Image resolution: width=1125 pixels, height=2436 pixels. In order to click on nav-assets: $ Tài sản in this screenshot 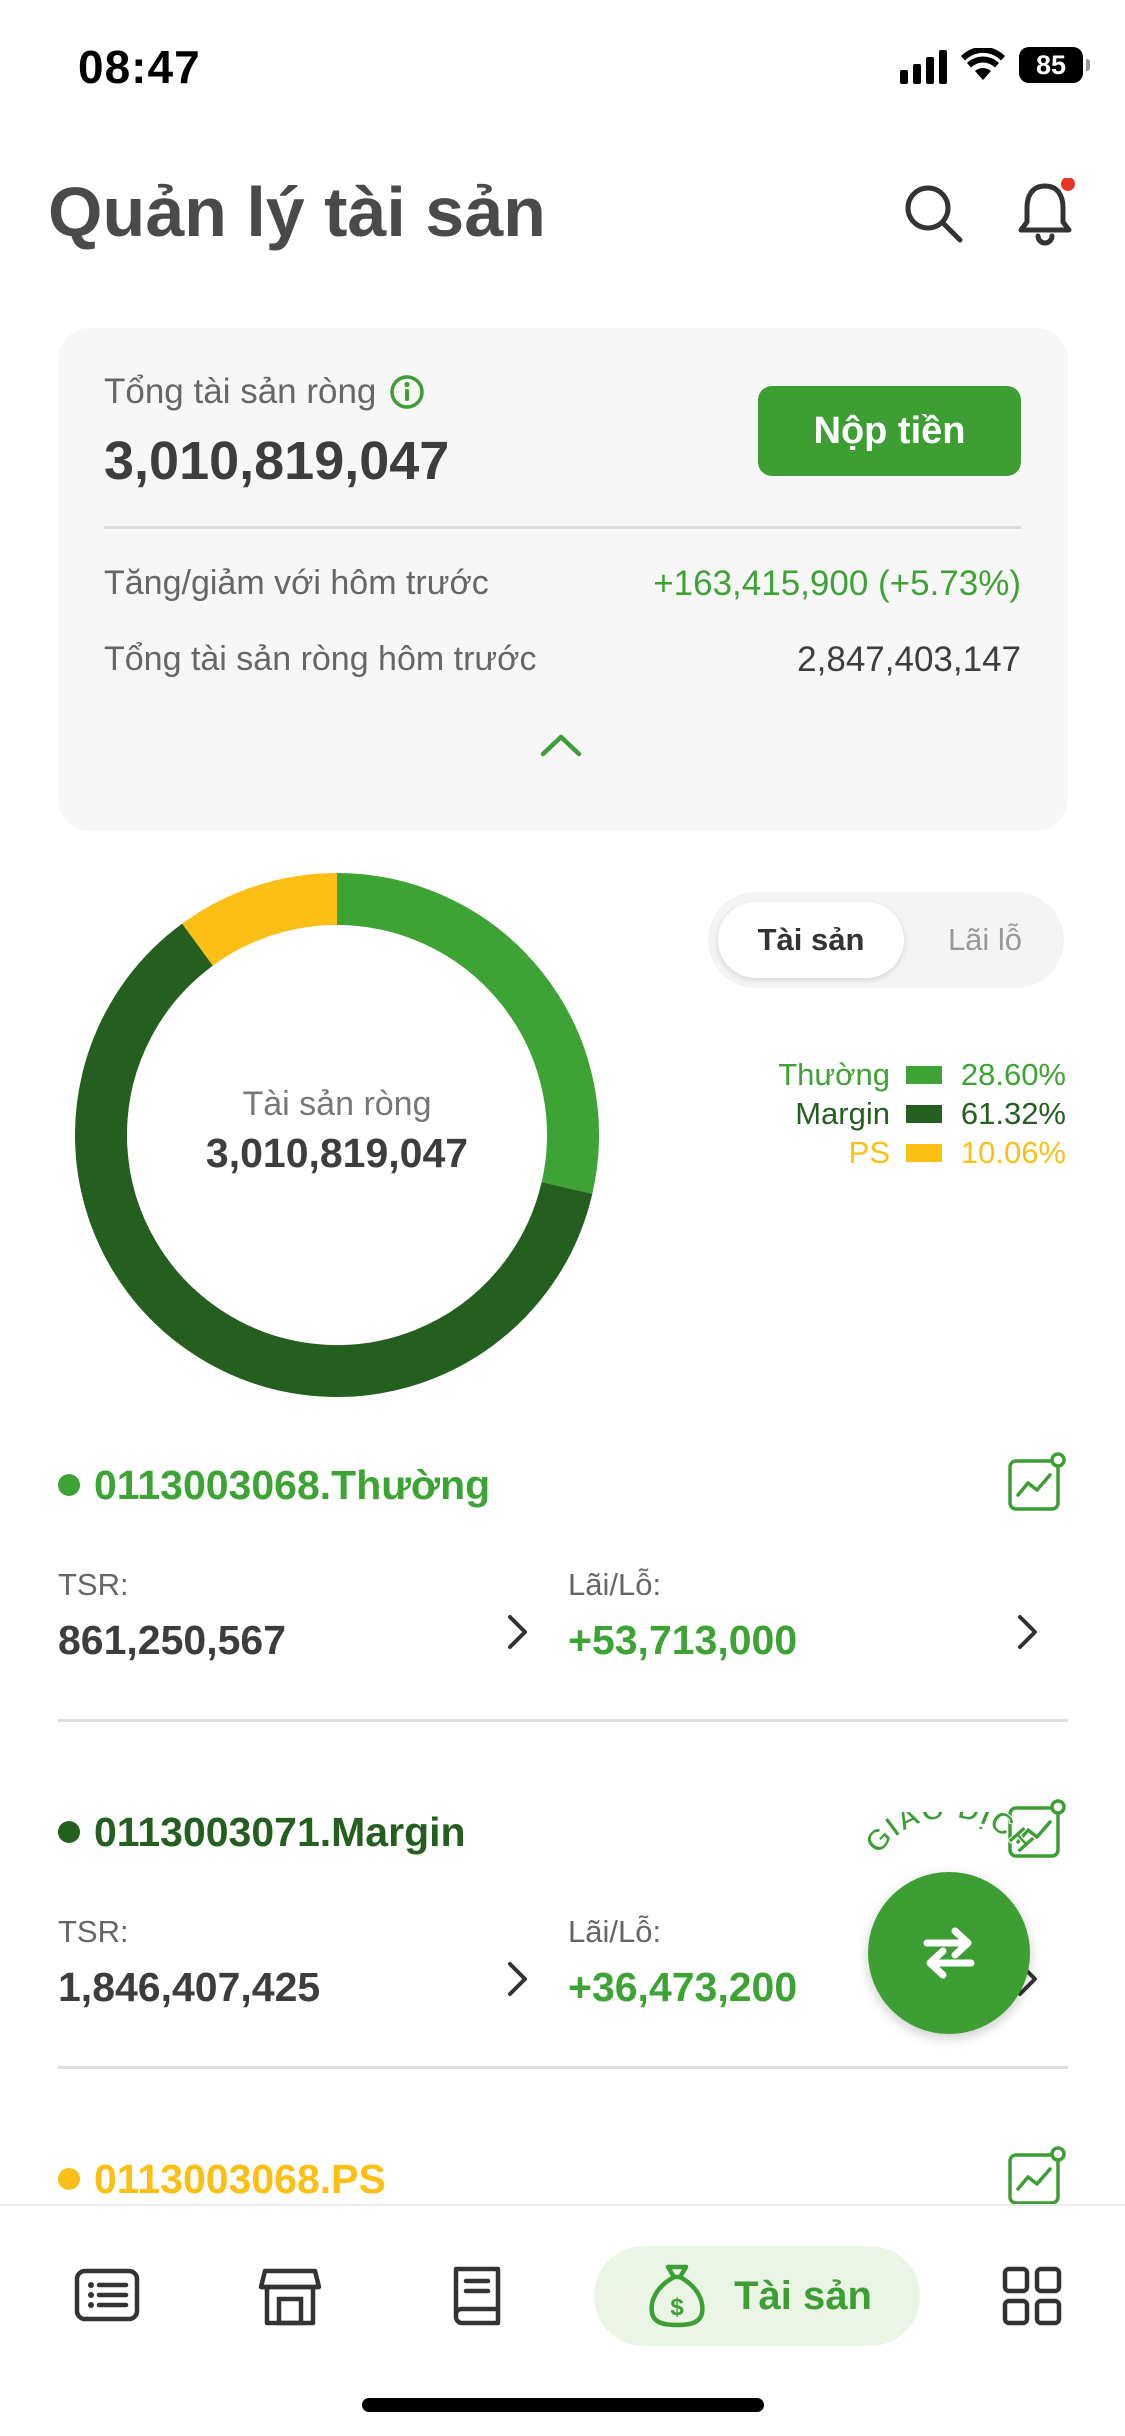, I will do `click(757, 2296)`.